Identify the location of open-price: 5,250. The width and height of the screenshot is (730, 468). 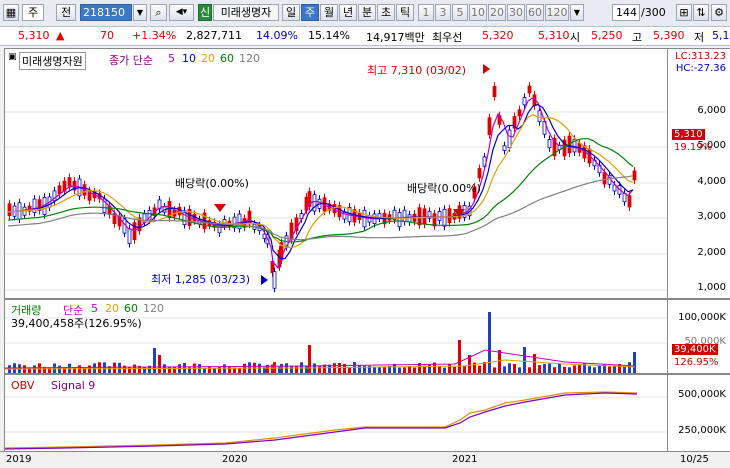
(607, 35).